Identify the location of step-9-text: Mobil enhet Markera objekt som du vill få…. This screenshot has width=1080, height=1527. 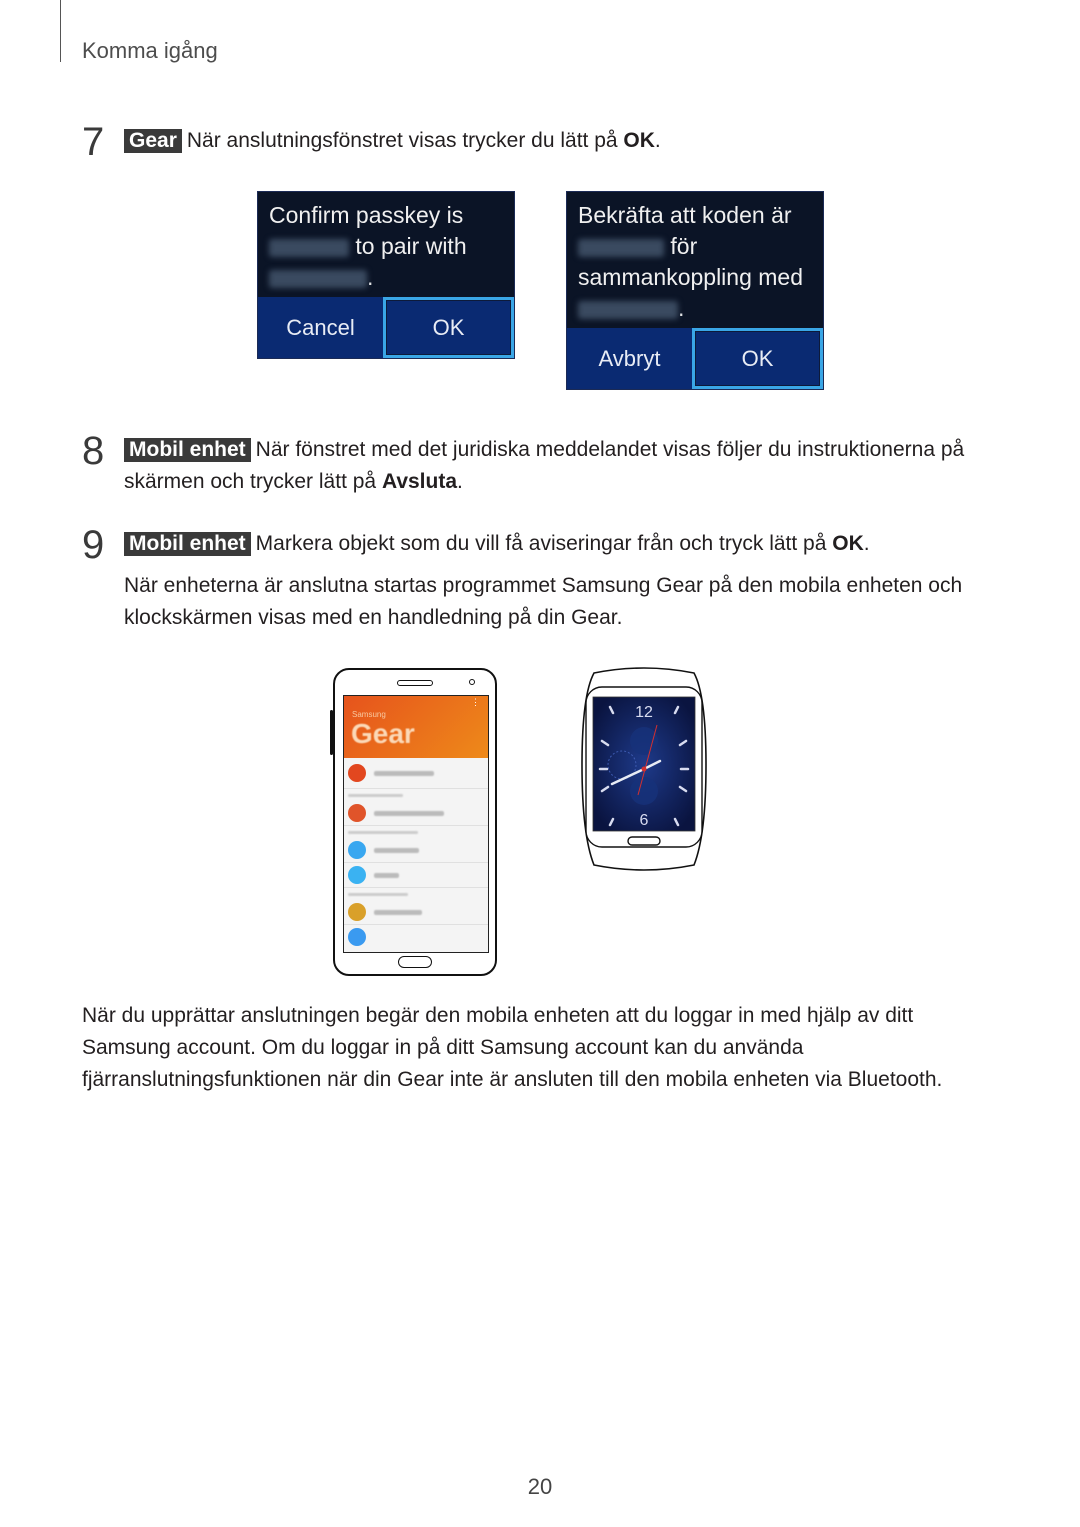
(574, 544).